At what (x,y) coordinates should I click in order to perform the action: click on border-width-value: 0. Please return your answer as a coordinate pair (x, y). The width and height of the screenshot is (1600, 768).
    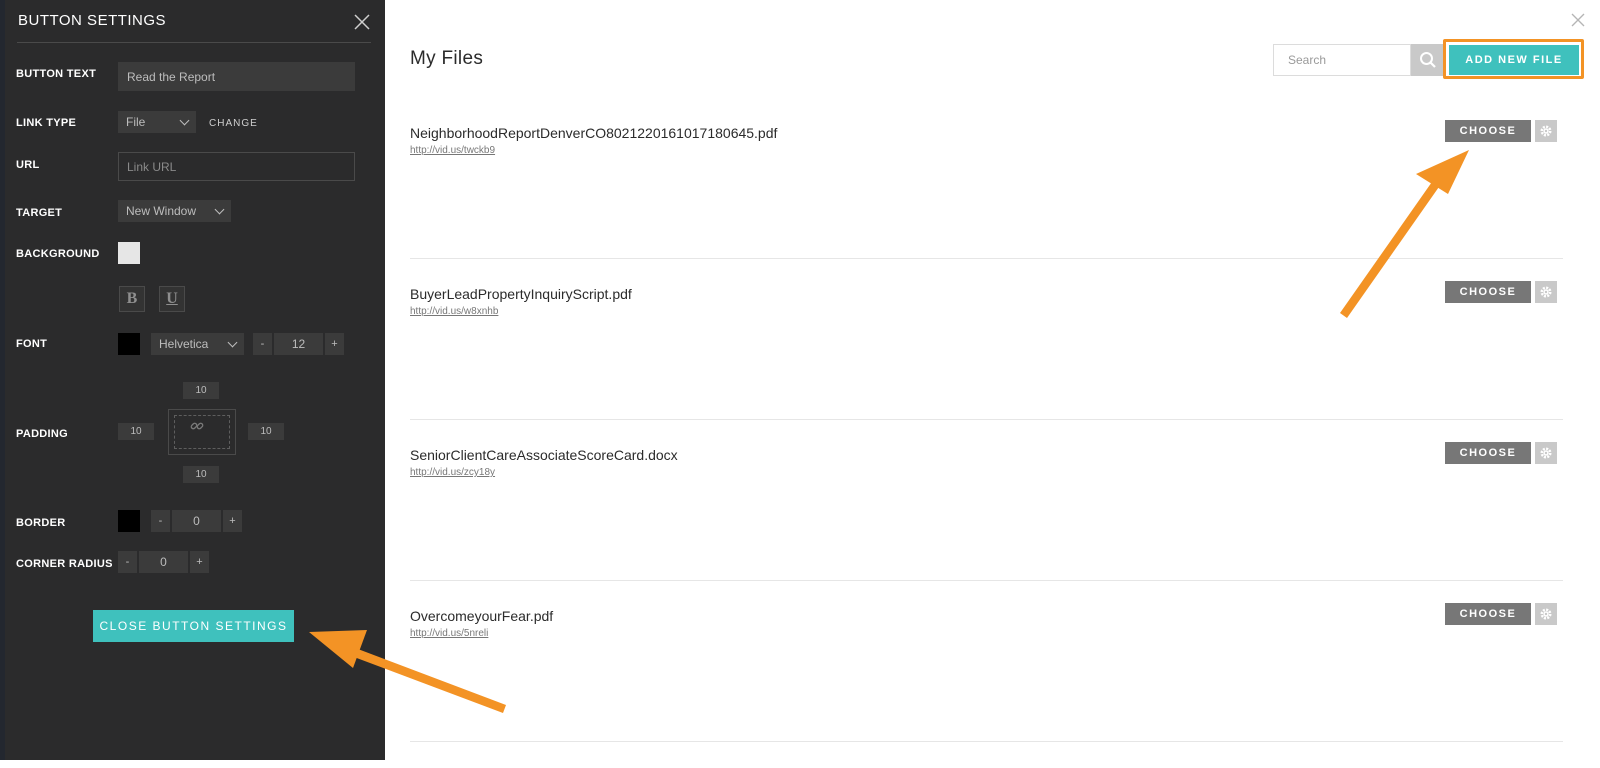
    Looking at the image, I should click on (196, 521).